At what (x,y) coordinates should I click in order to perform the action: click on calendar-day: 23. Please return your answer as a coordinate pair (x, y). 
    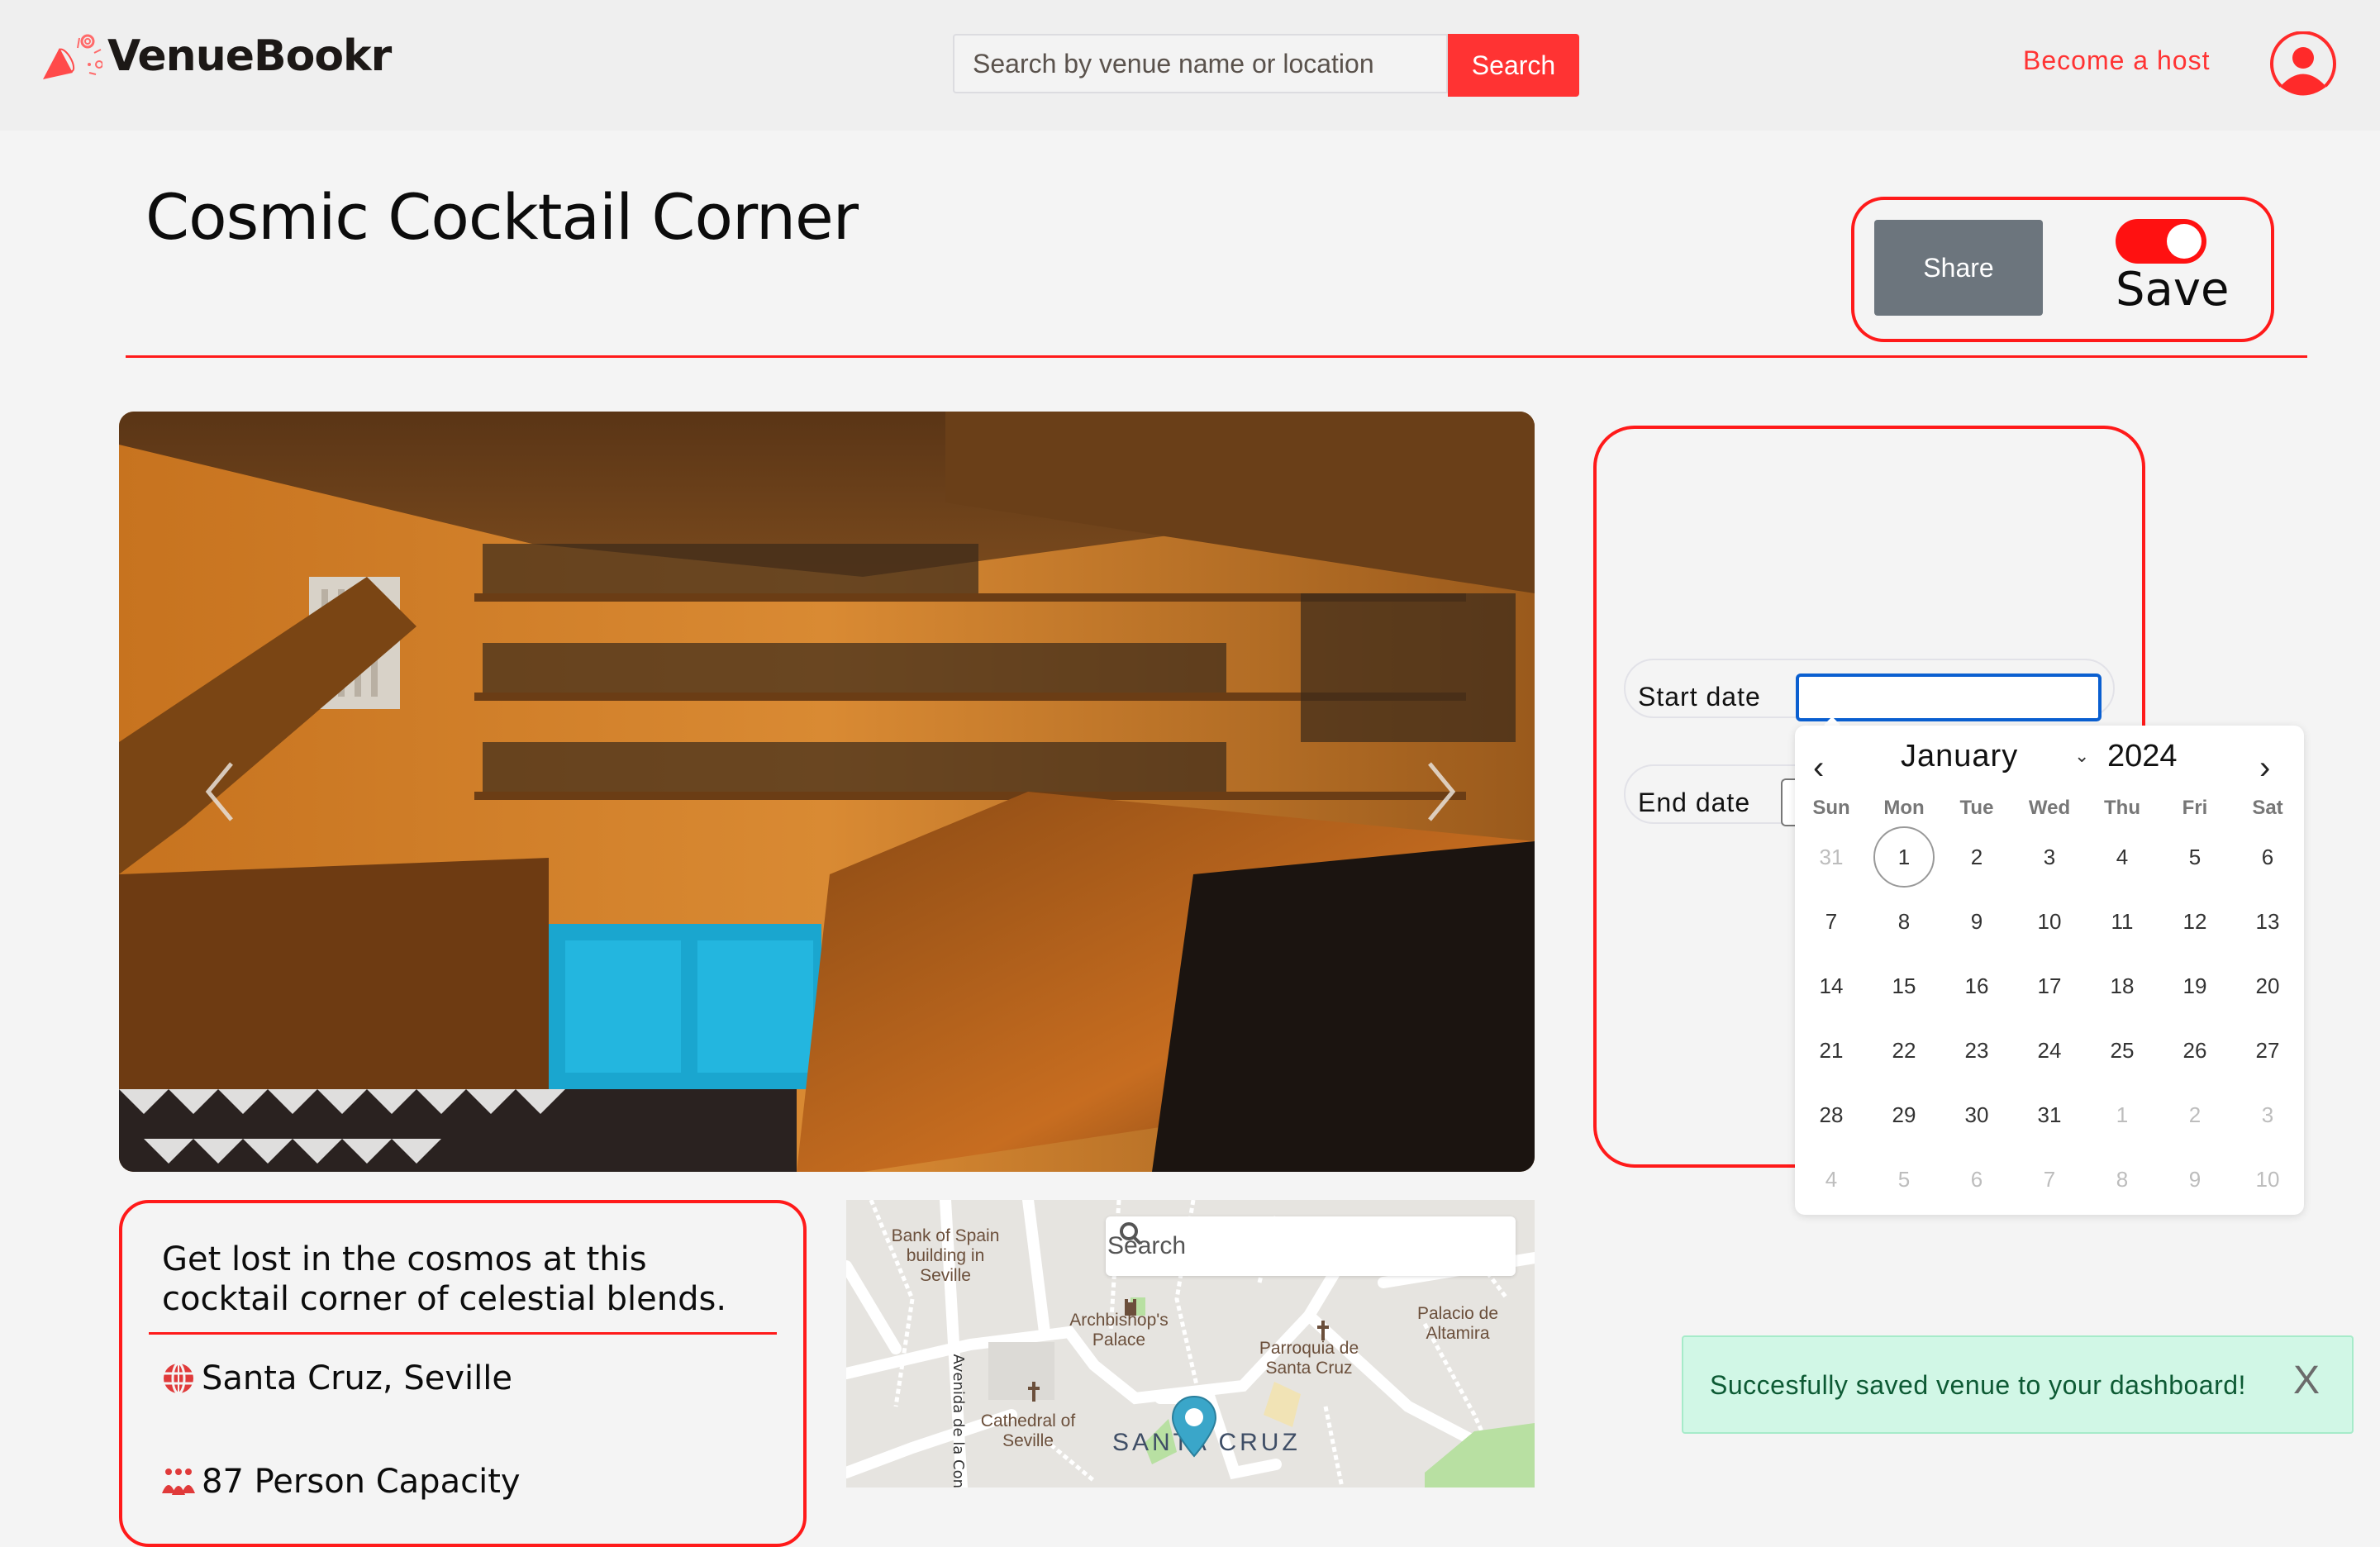
    Looking at the image, I should click on (1976, 1050).